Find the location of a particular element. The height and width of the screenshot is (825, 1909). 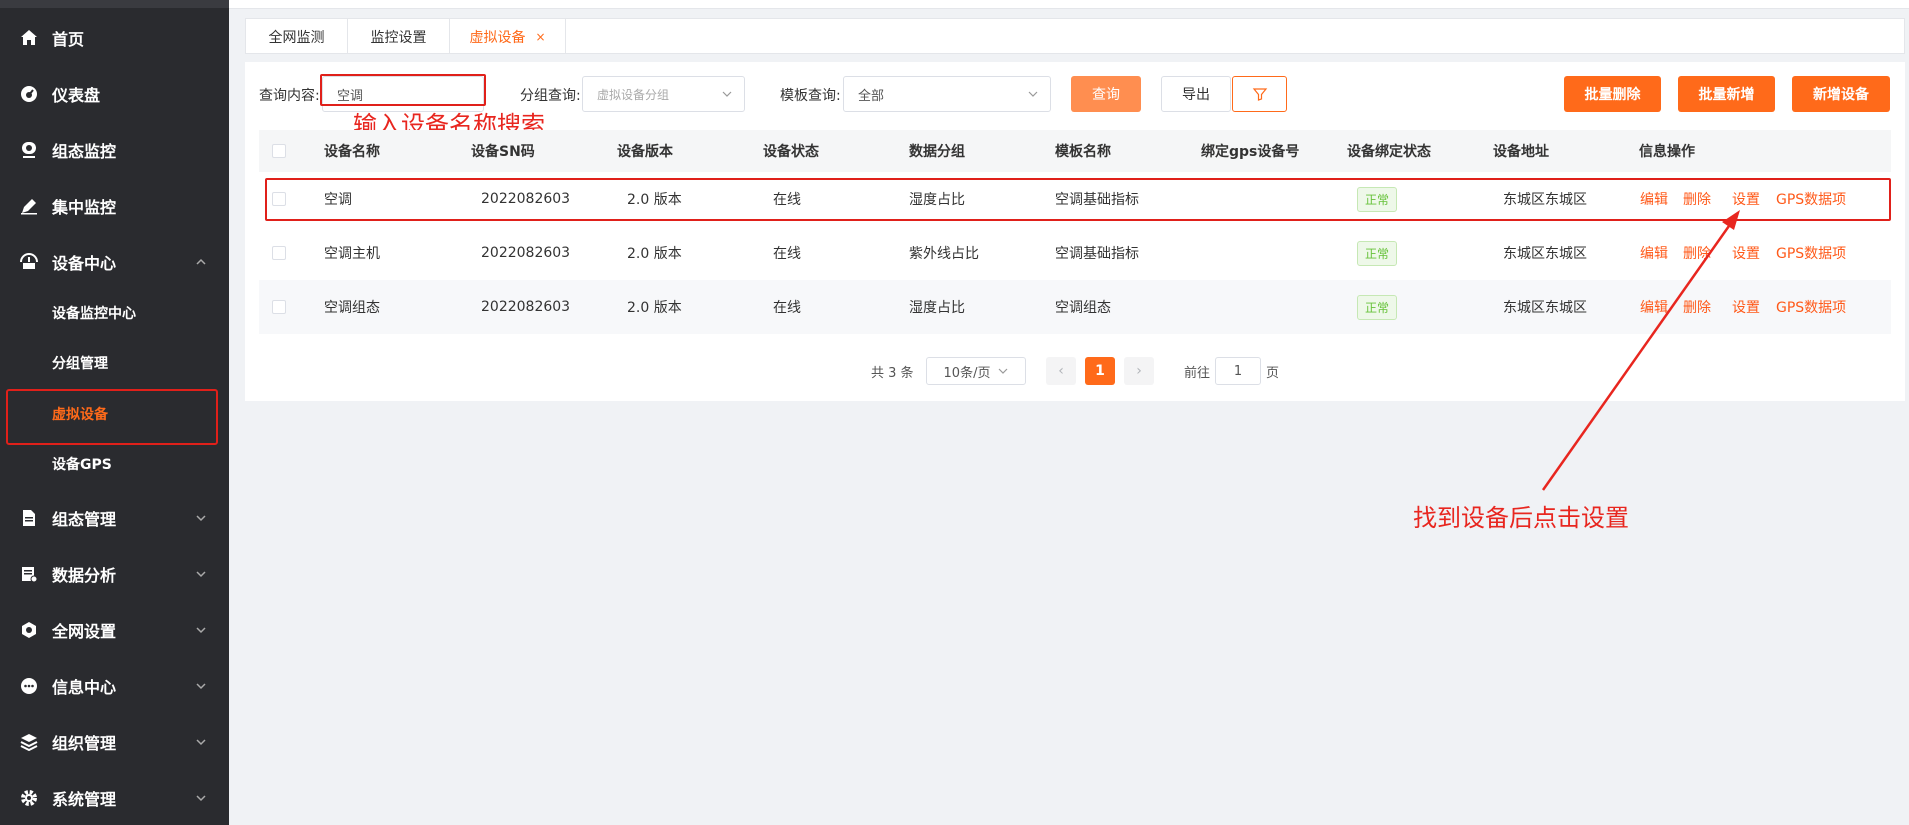

annotation-arrow is located at coordinates (1640, 350).